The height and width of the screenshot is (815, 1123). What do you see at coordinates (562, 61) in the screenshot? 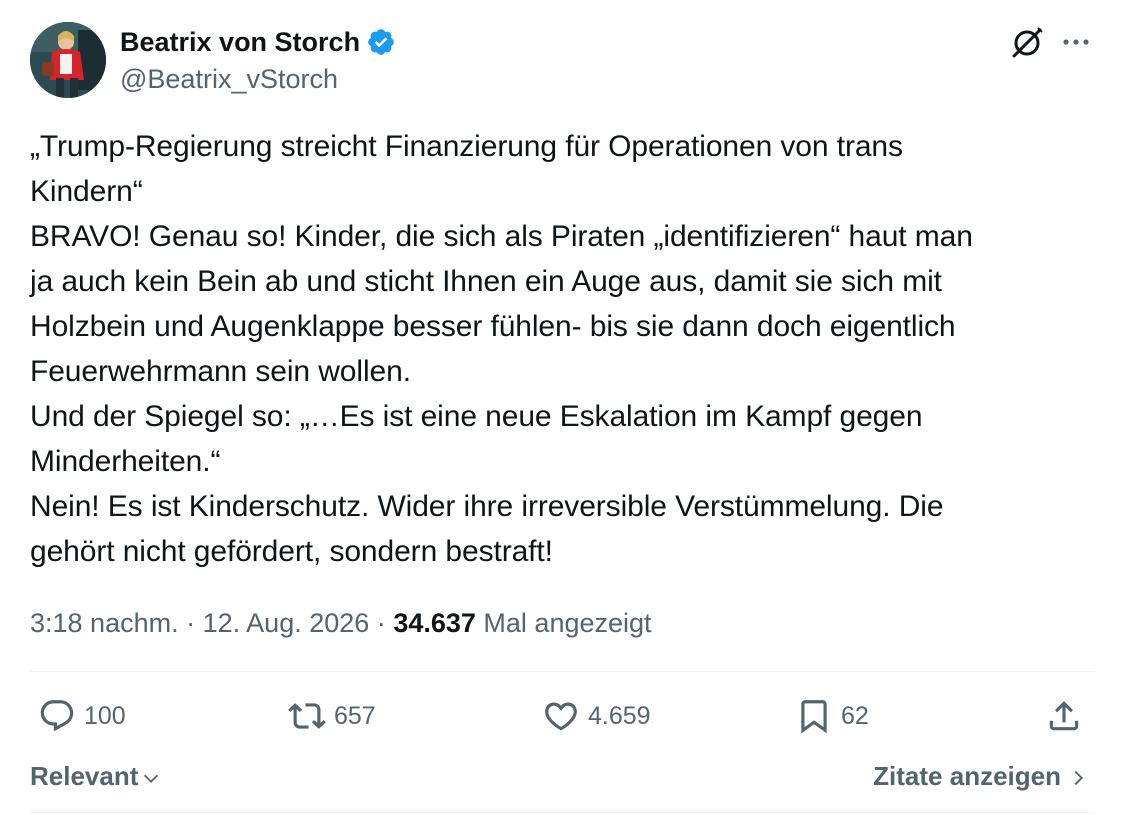
I see `tweet-header: Beatrix von Storch @Beatrix_vStorch` at bounding box center [562, 61].